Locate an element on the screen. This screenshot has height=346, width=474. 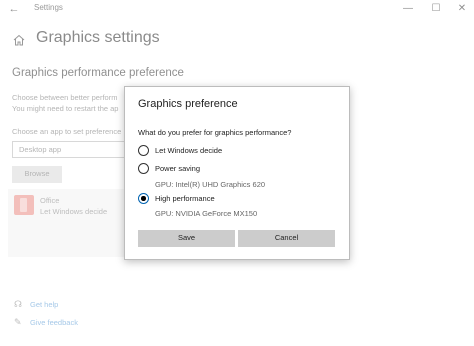
option-label: Power saving is located at coordinates (178, 168).